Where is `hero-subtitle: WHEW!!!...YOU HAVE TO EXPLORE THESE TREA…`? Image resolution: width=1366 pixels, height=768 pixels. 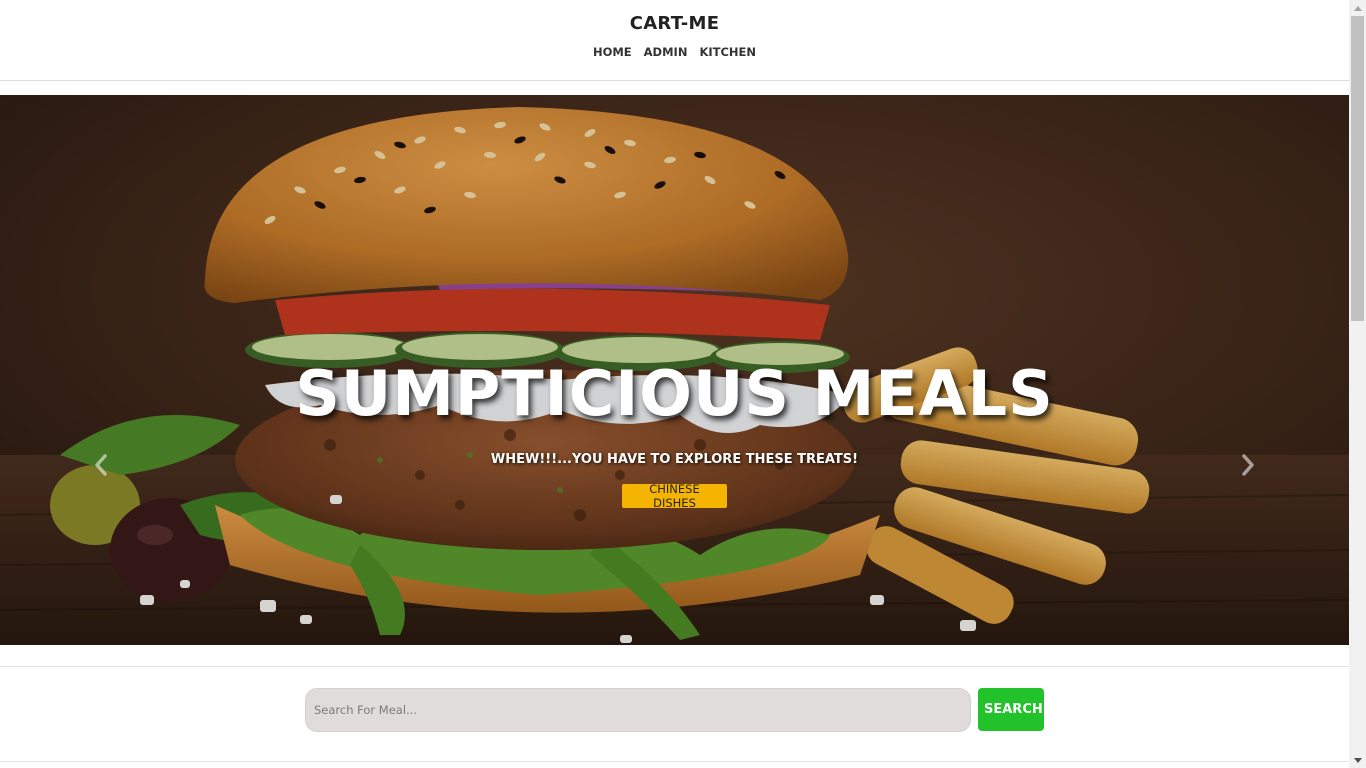
hero-subtitle: WHEW!!!...YOU HAVE TO EXPLORE THESE TREA… is located at coordinates (674, 459).